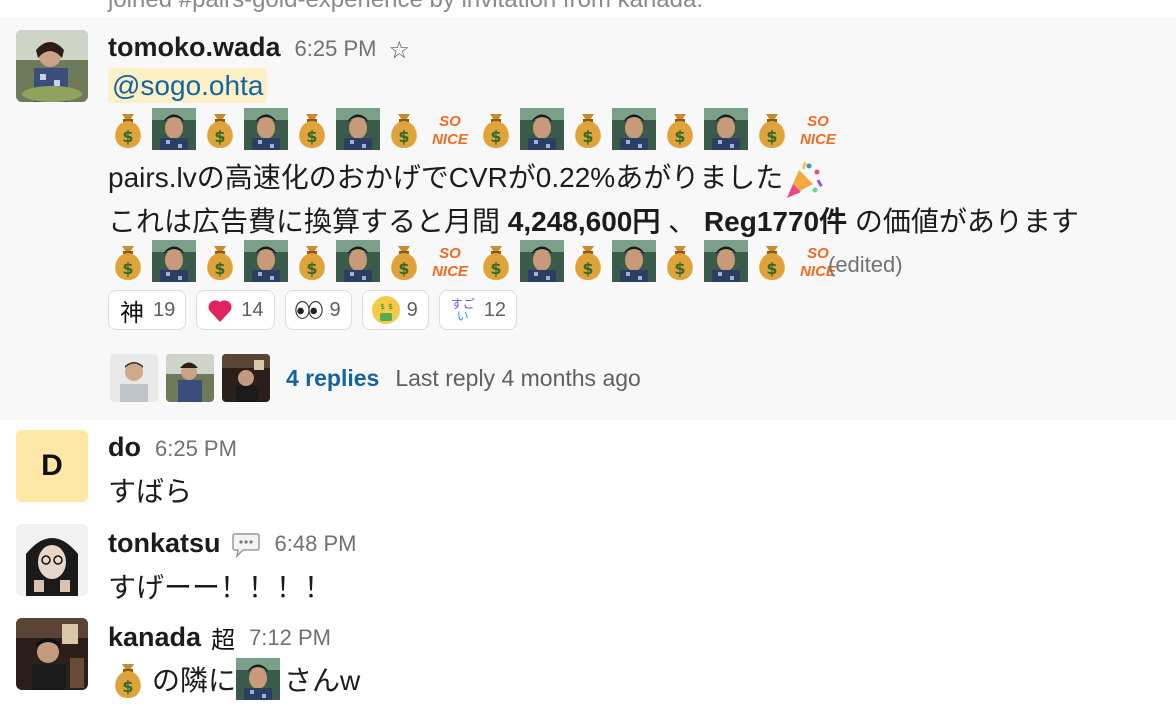 The image size is (1176, 720). I want to click on reaction-sugoi: すごい 12, so click(477, 310).